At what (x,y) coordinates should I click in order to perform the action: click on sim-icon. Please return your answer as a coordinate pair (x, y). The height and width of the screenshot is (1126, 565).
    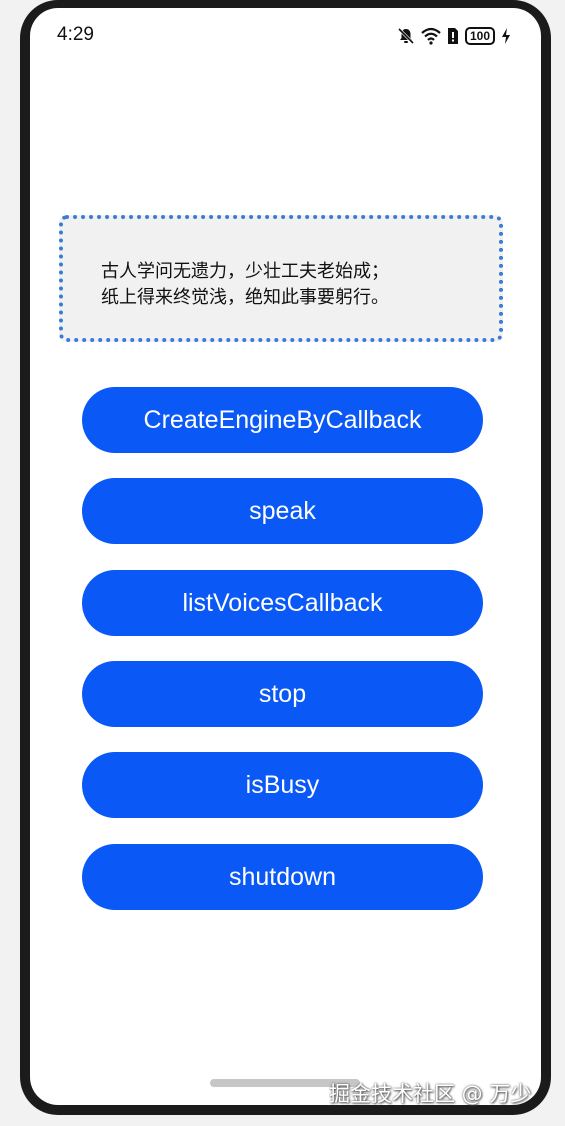
    Looking at the image, I should click on (452, 36).